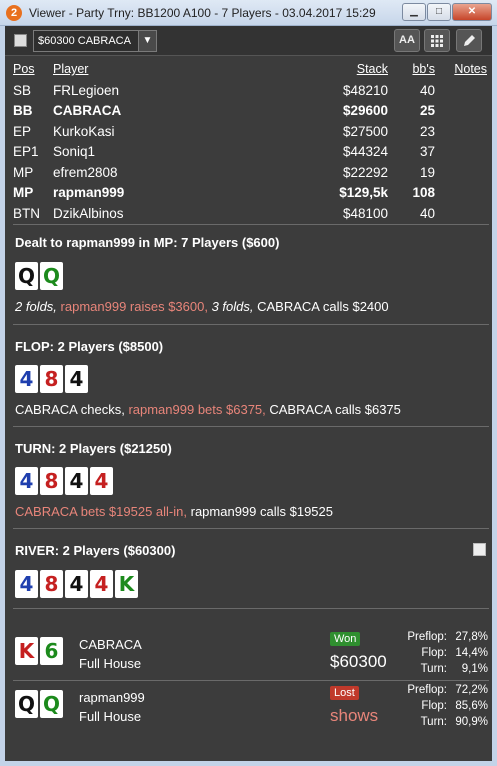 The height and width of the screenshot is (766, 497). What do you see at coordinates (40, 276) in the screenshot?
I see `preflop-cards: QQ` at bounding box center [40, 276].